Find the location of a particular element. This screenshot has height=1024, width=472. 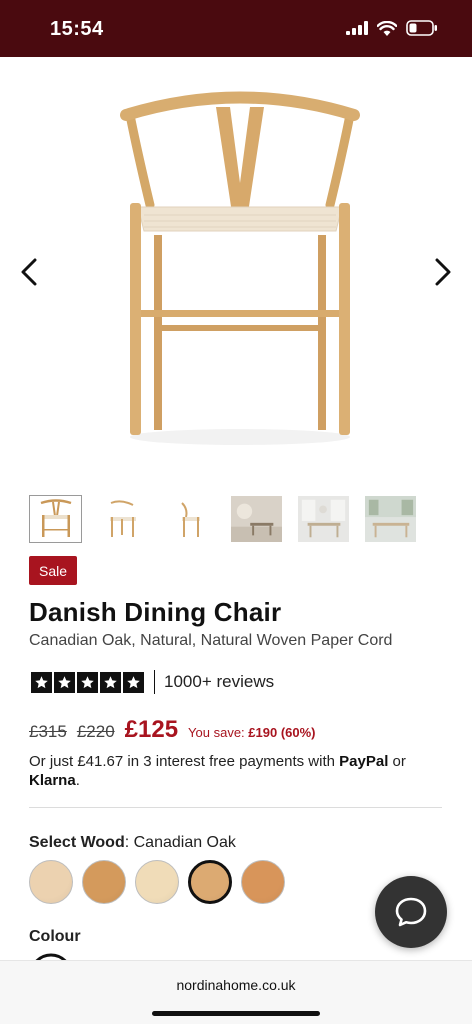

price-row: £315 £220 £125 You save: £190 (60%) is located at coordinates (172, 730).